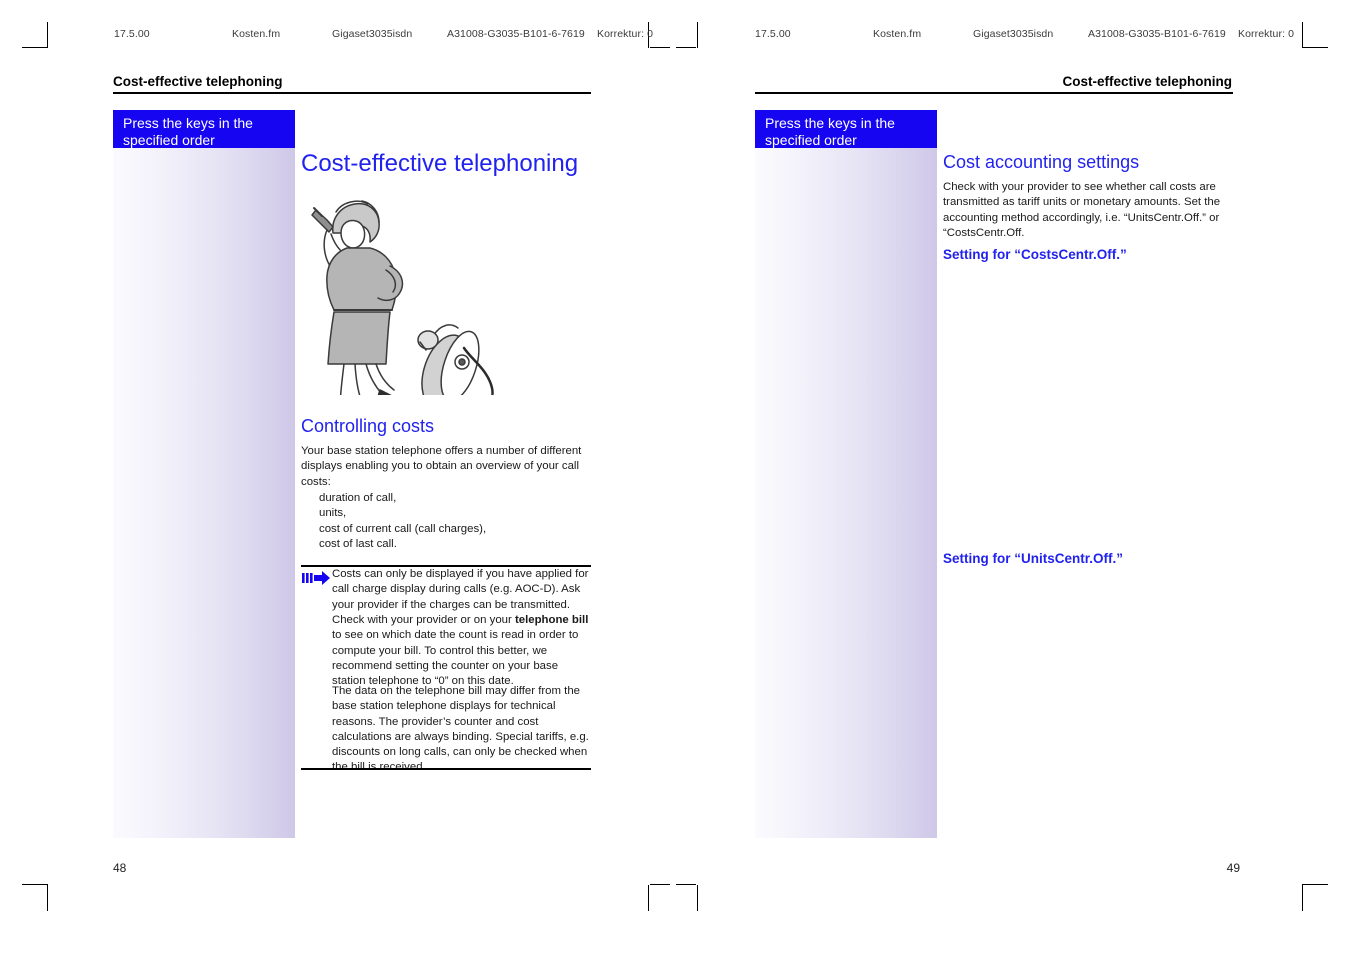 The height and width of the screenshot is (954, 1350). What do you see at coordinates (403, 529) in the screenshot?
I see `bullet-cost-of-current-call: cost of current call (call charges),` at bounding box center [403, 529].